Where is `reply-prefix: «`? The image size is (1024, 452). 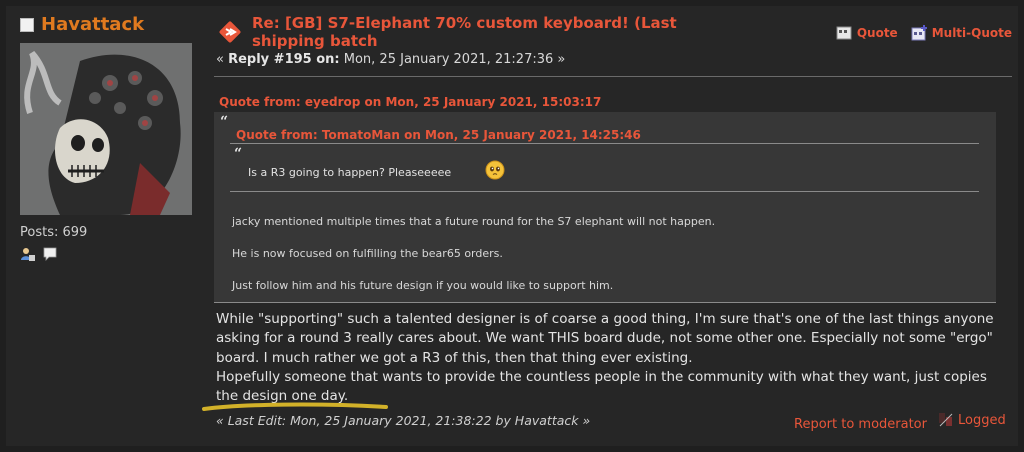 reply-prefix: « is located at coordinates (222, 59).